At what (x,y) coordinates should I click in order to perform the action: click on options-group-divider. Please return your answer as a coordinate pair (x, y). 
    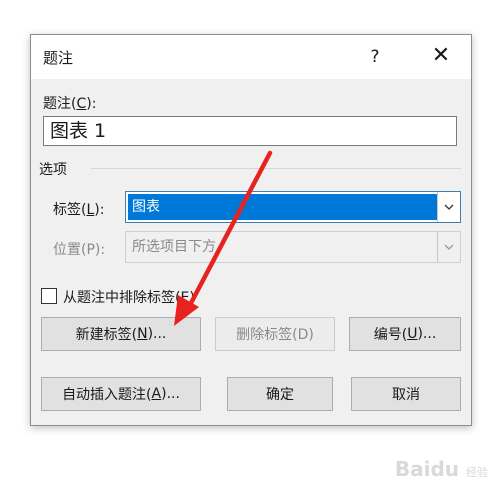
    Looking at the image, I should click on (276, 168).